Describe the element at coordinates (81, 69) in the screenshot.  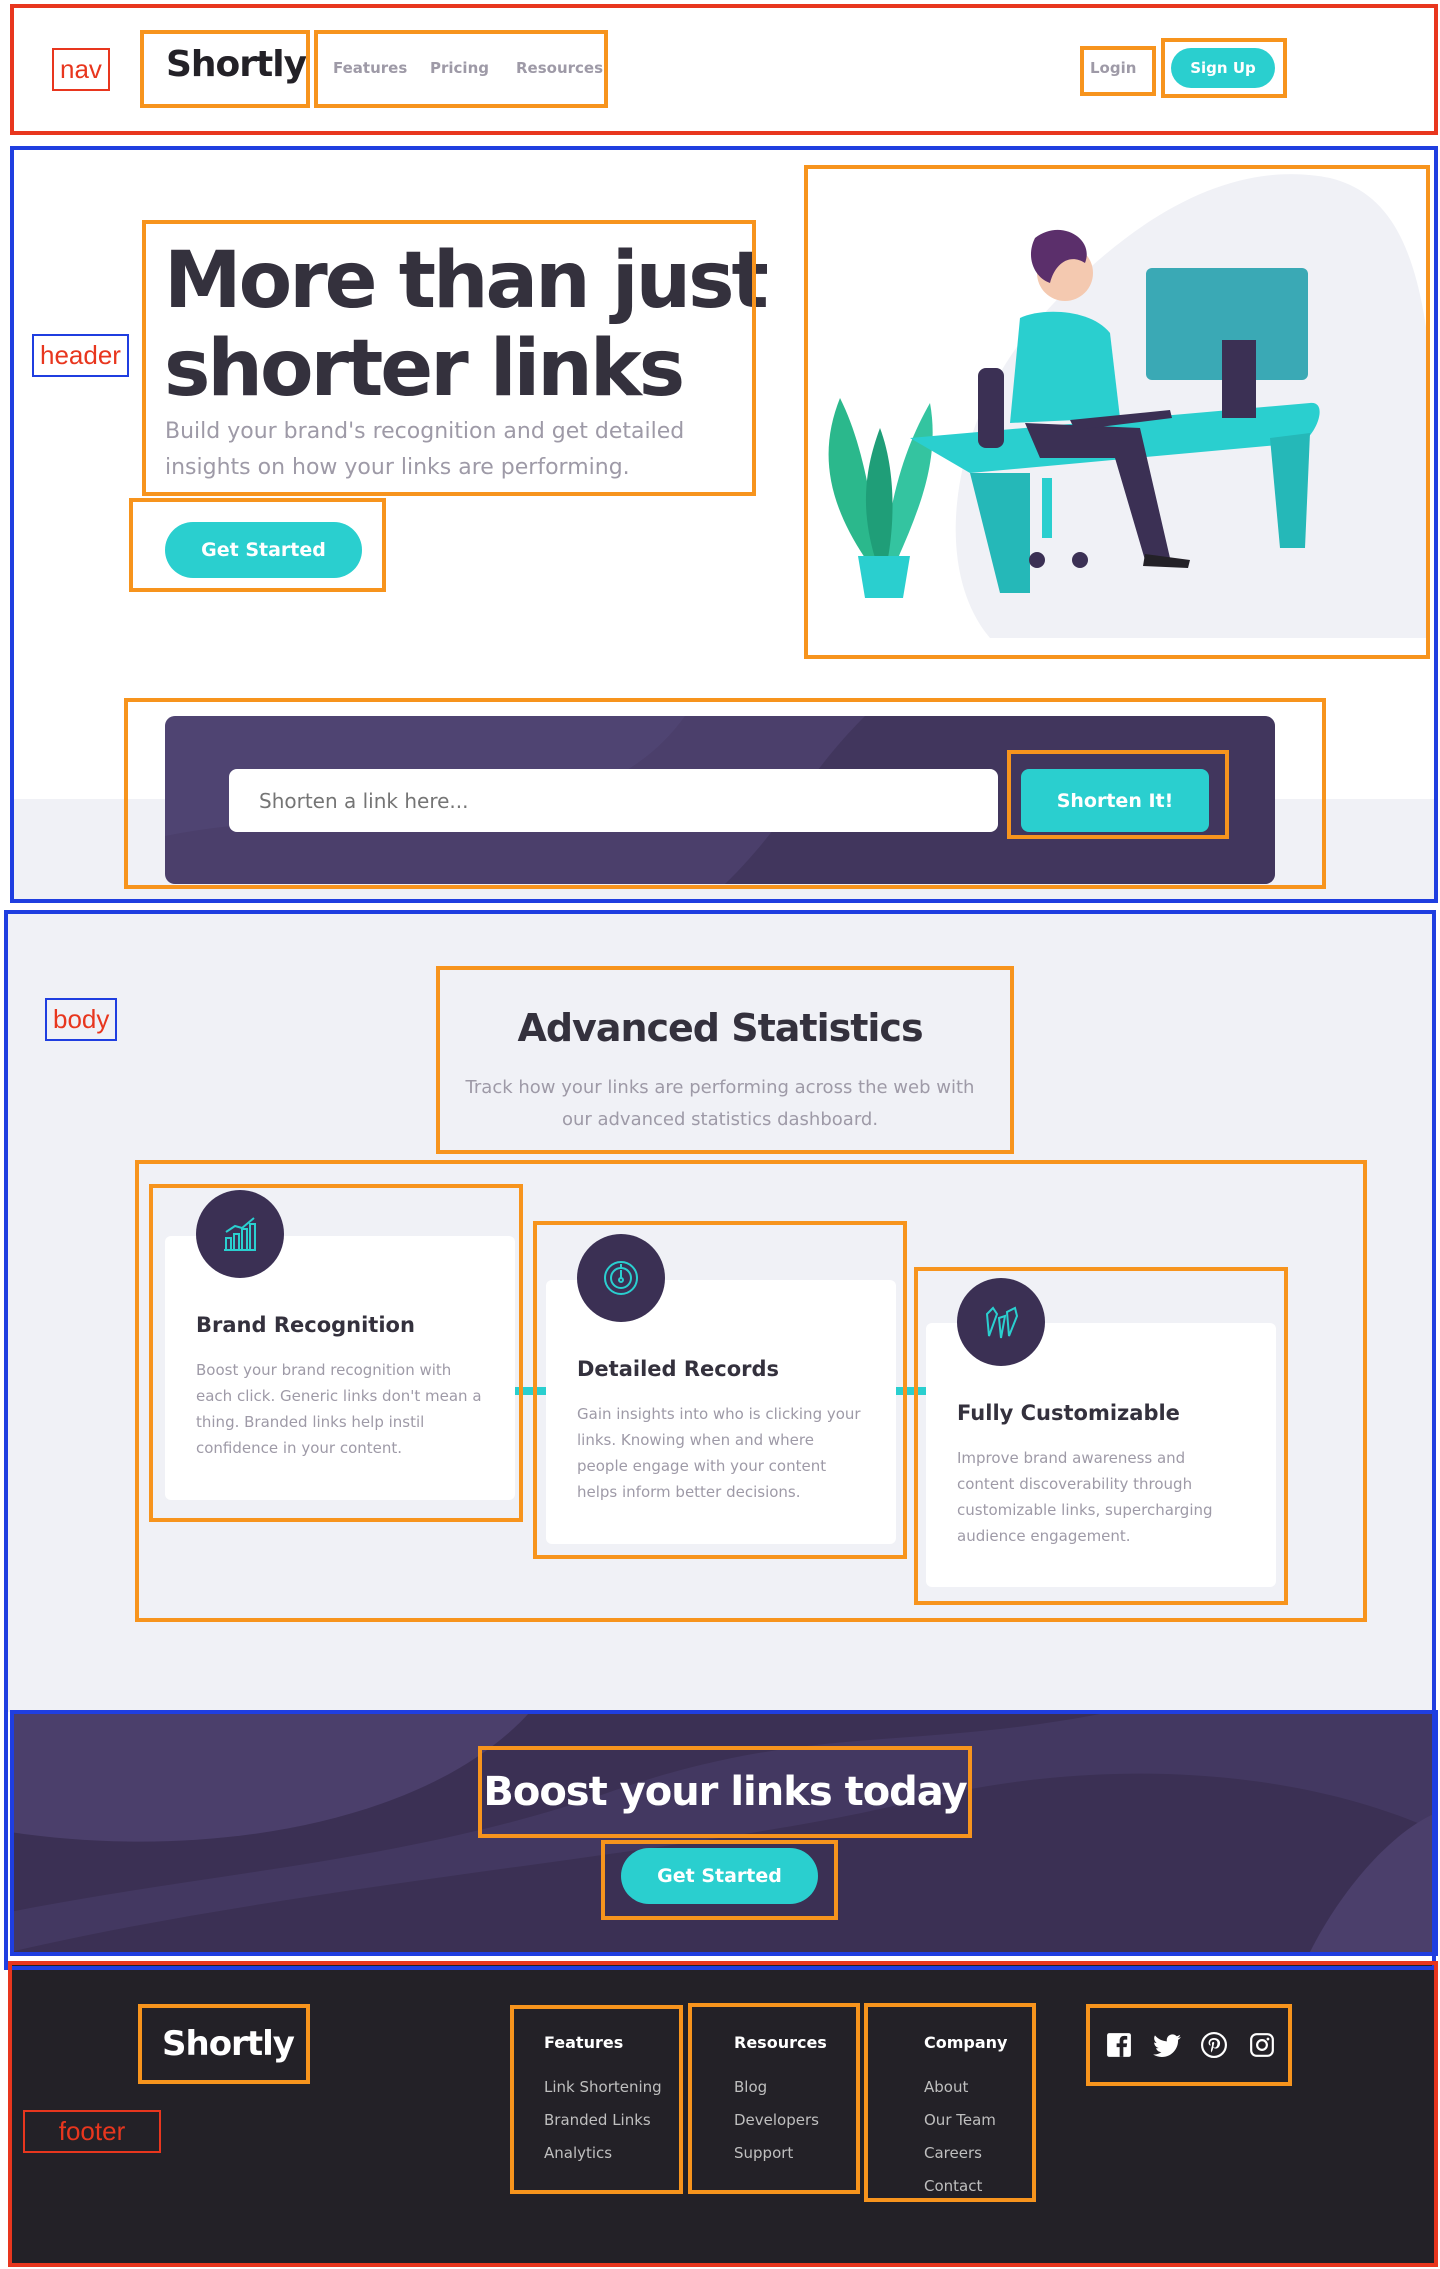
I see `annotation-label-nav: nav` at that location.